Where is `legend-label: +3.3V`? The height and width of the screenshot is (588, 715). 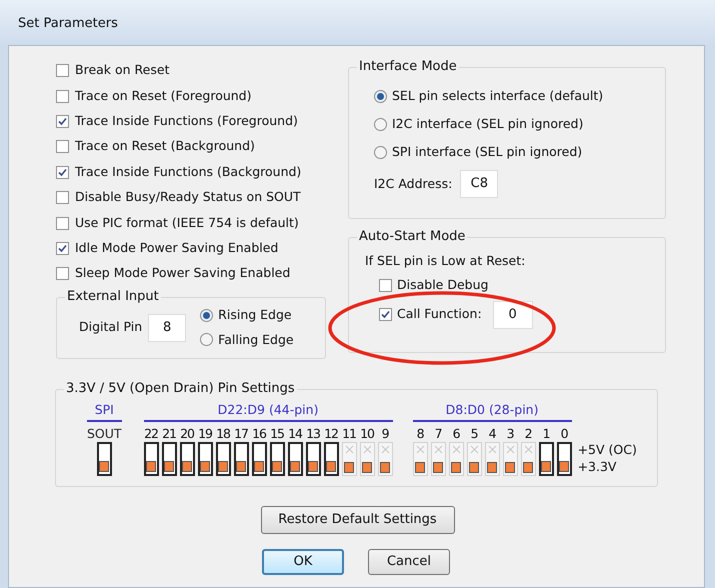
legend-label: +3.3V is located at coordinates (598, 466).